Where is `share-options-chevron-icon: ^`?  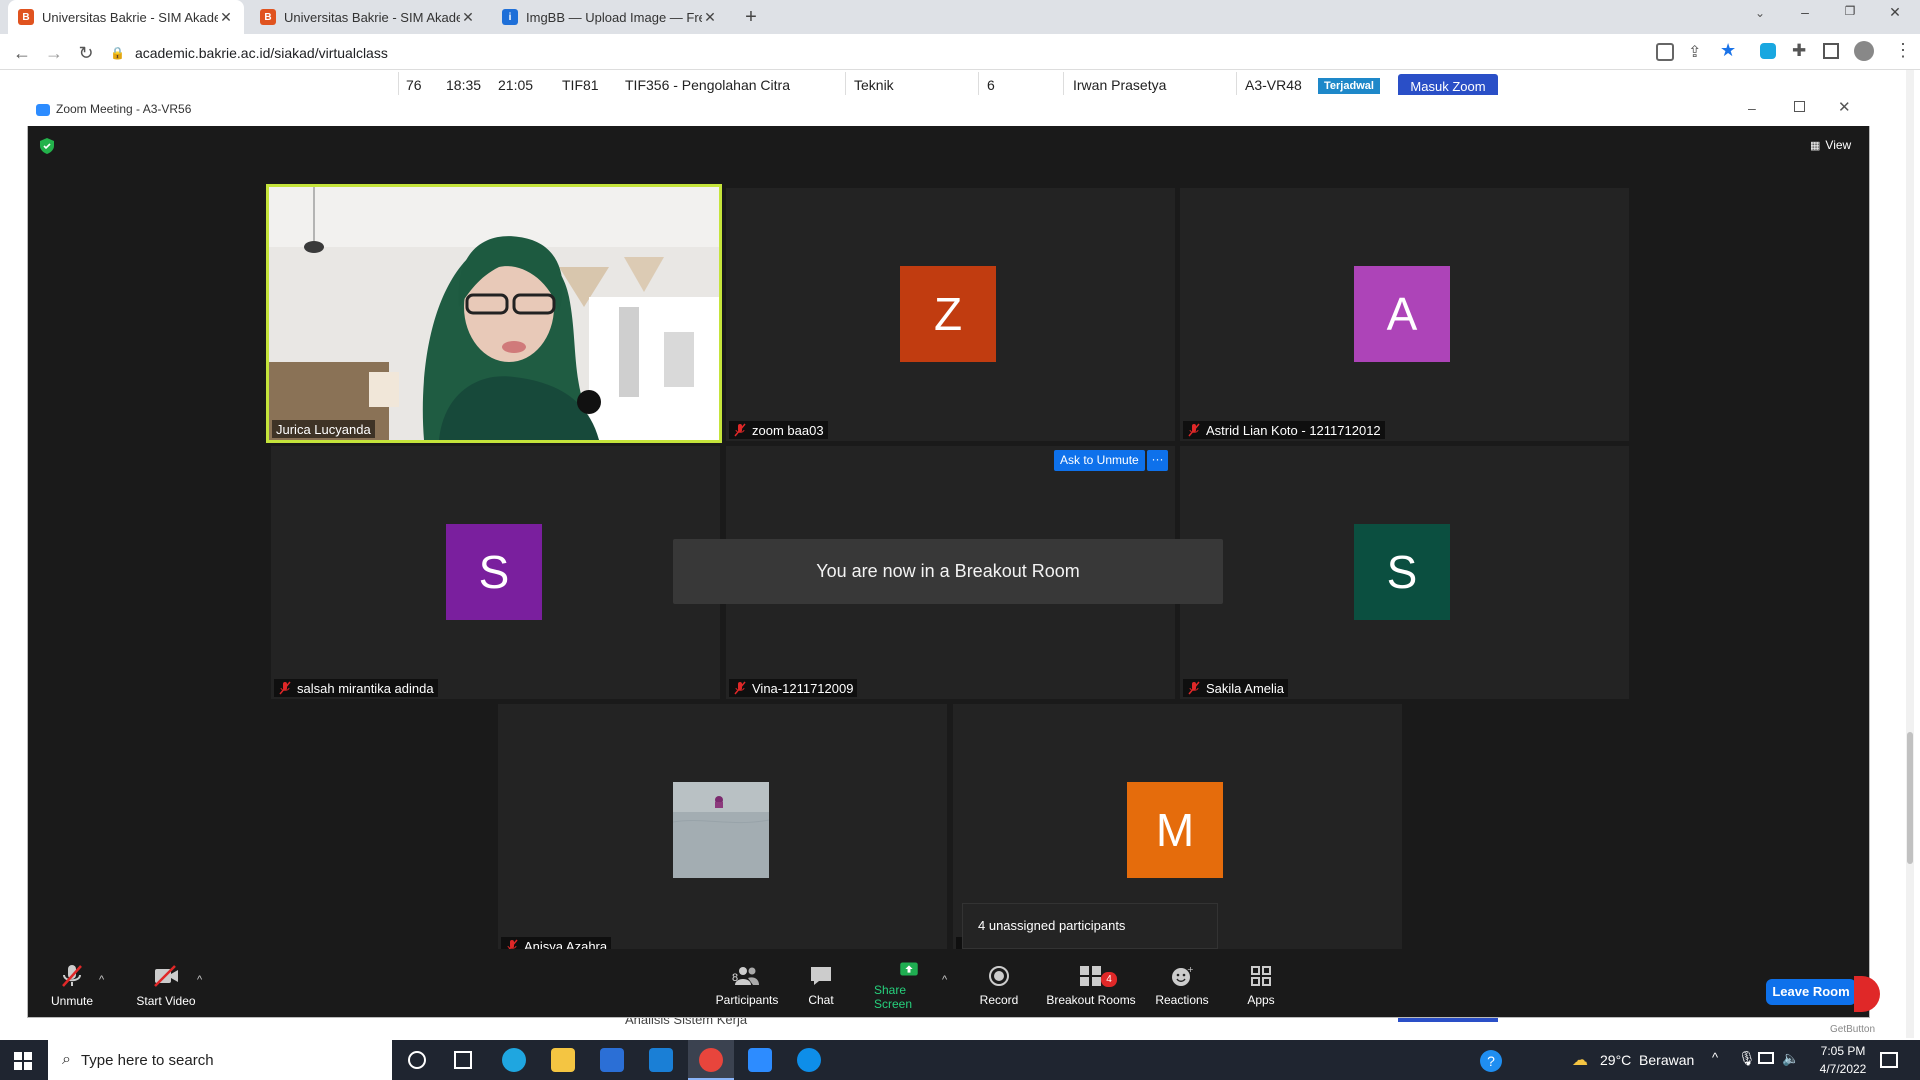
share-options-chevron-icon: ^ is located at coordinates (944, 980).